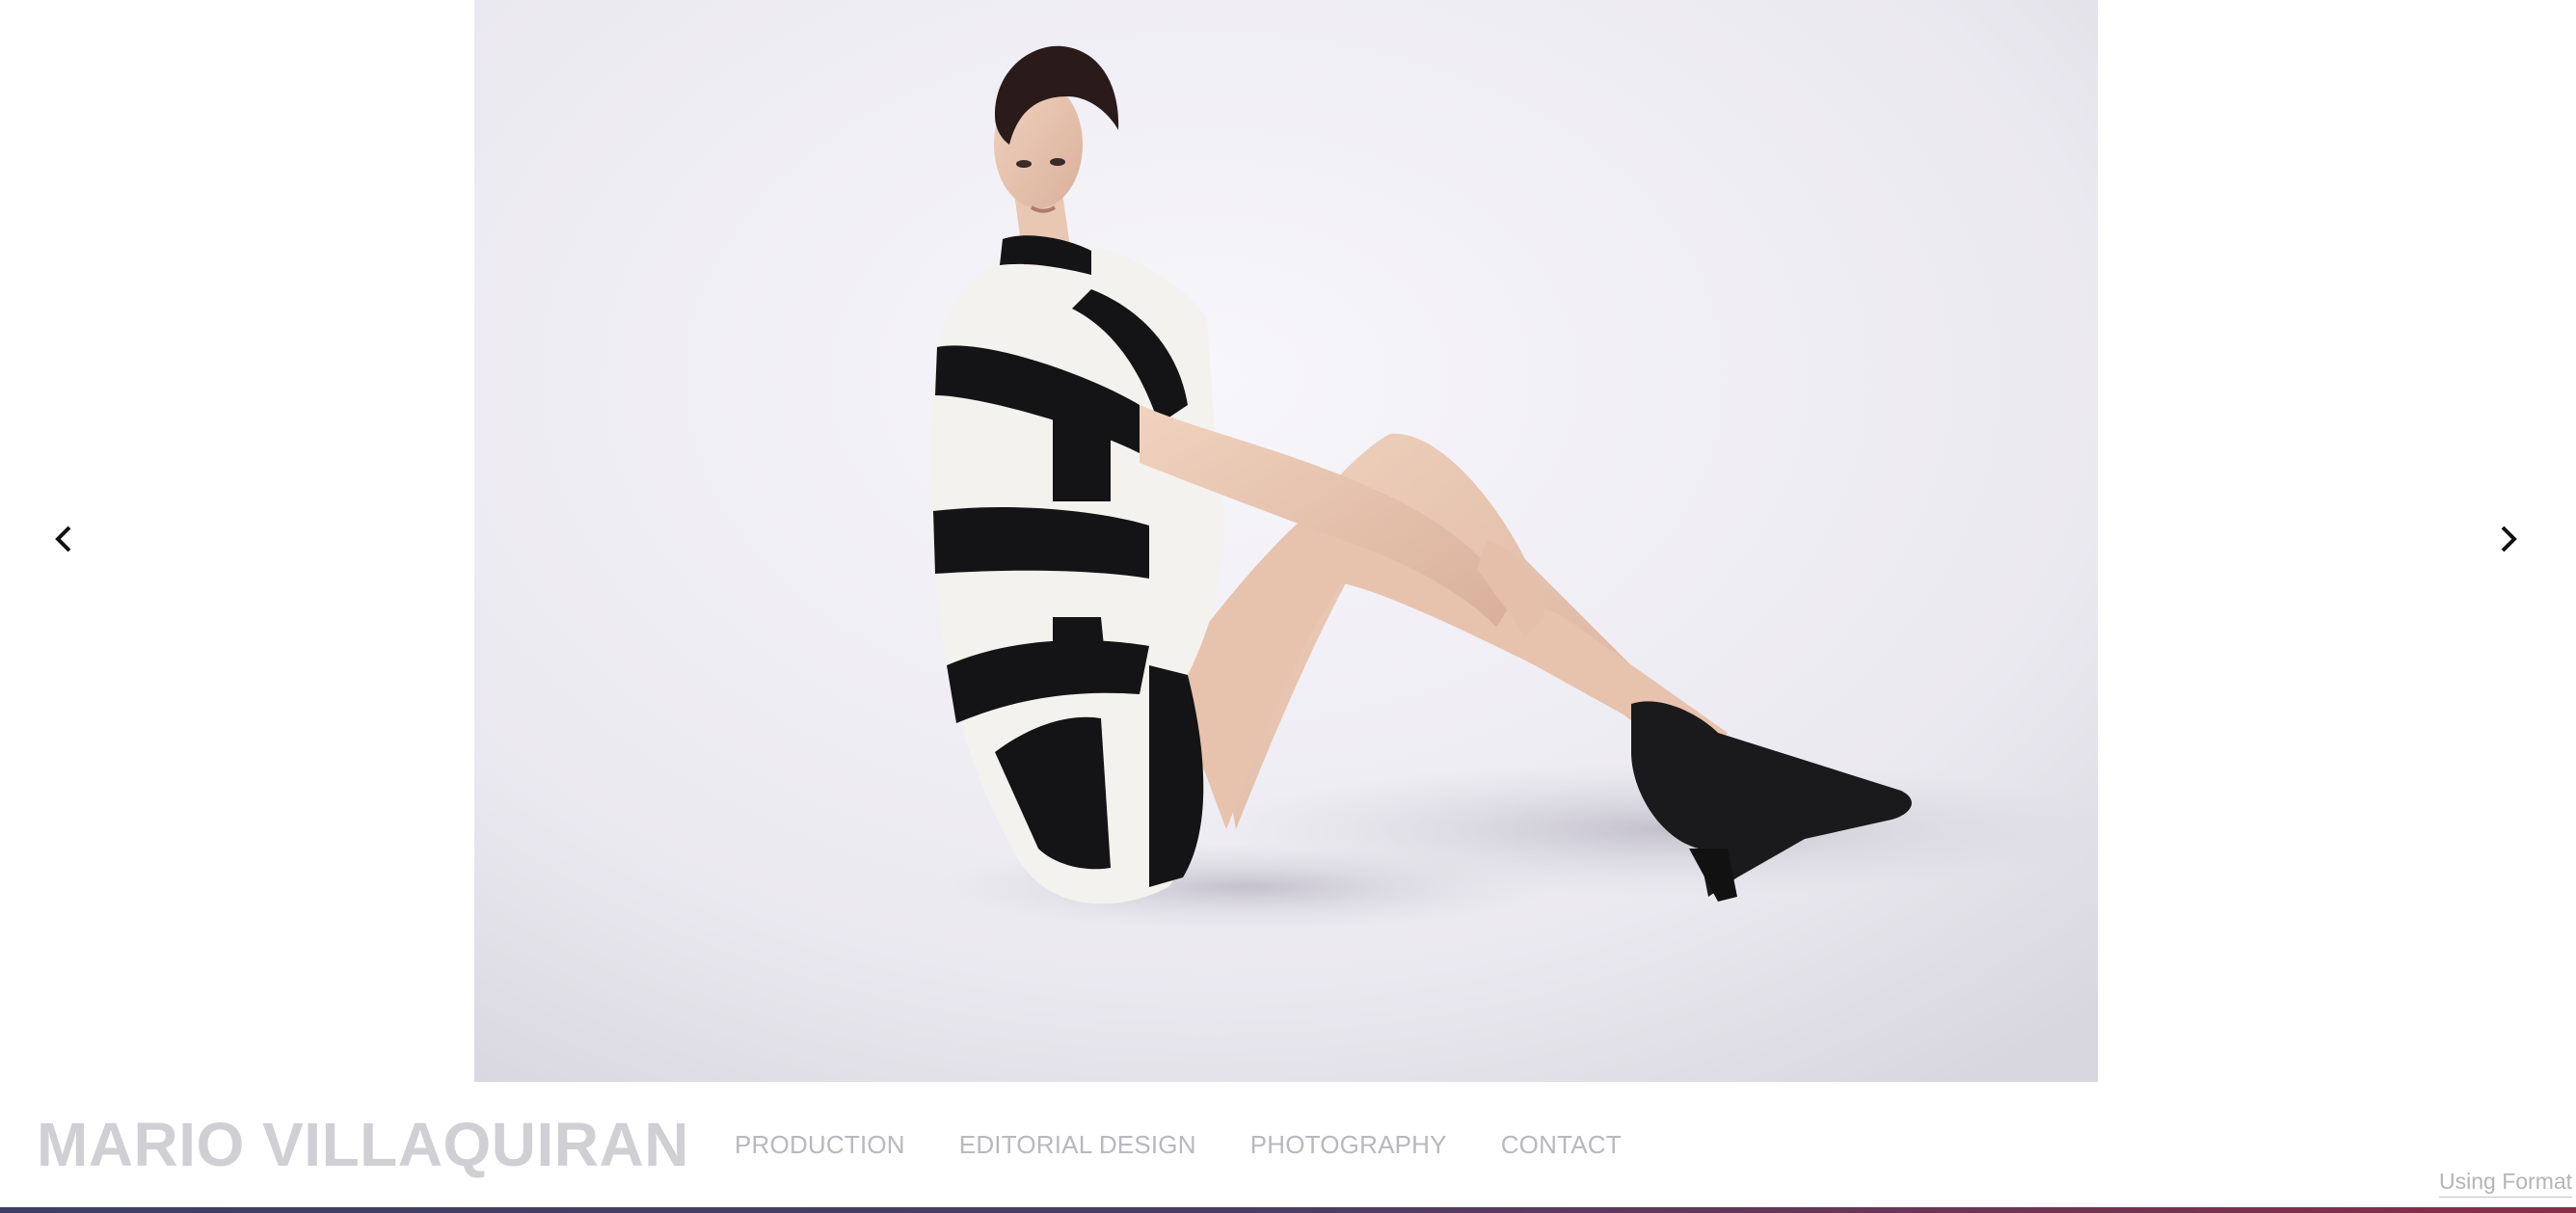 The width and height of the screenshot is (2576, 1213). I want to click on nav-link-contact: CONTACT, so click(1562, 1145).